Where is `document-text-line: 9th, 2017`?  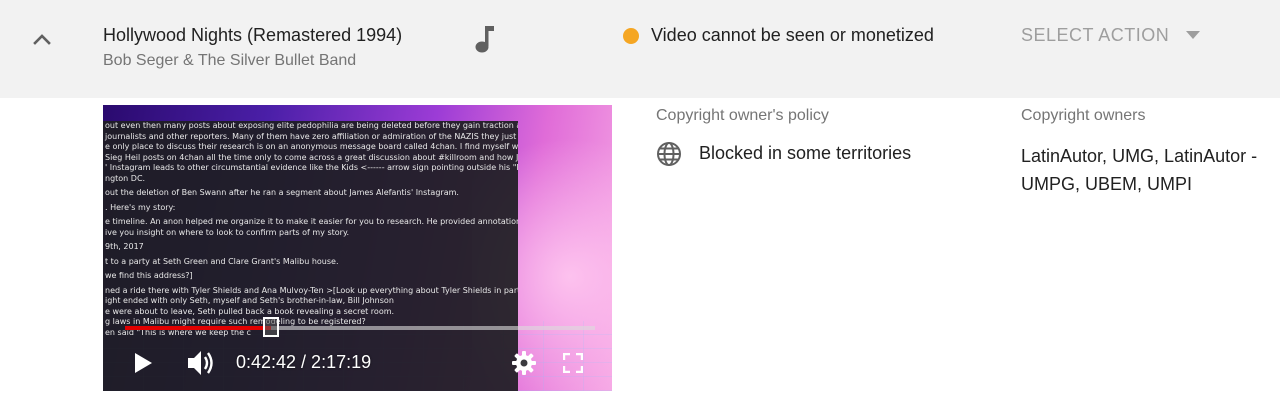 document-text-line: 9th, 2017 is located at coordinates (124, 246).